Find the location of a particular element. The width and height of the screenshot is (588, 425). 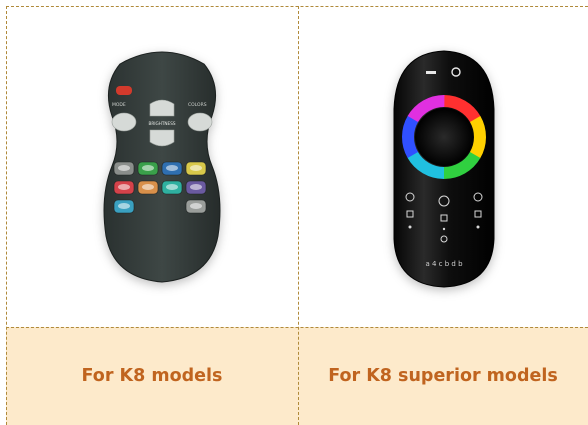

remote-bottom-text: a 4 c b d b is located at coordinates (444, 264).